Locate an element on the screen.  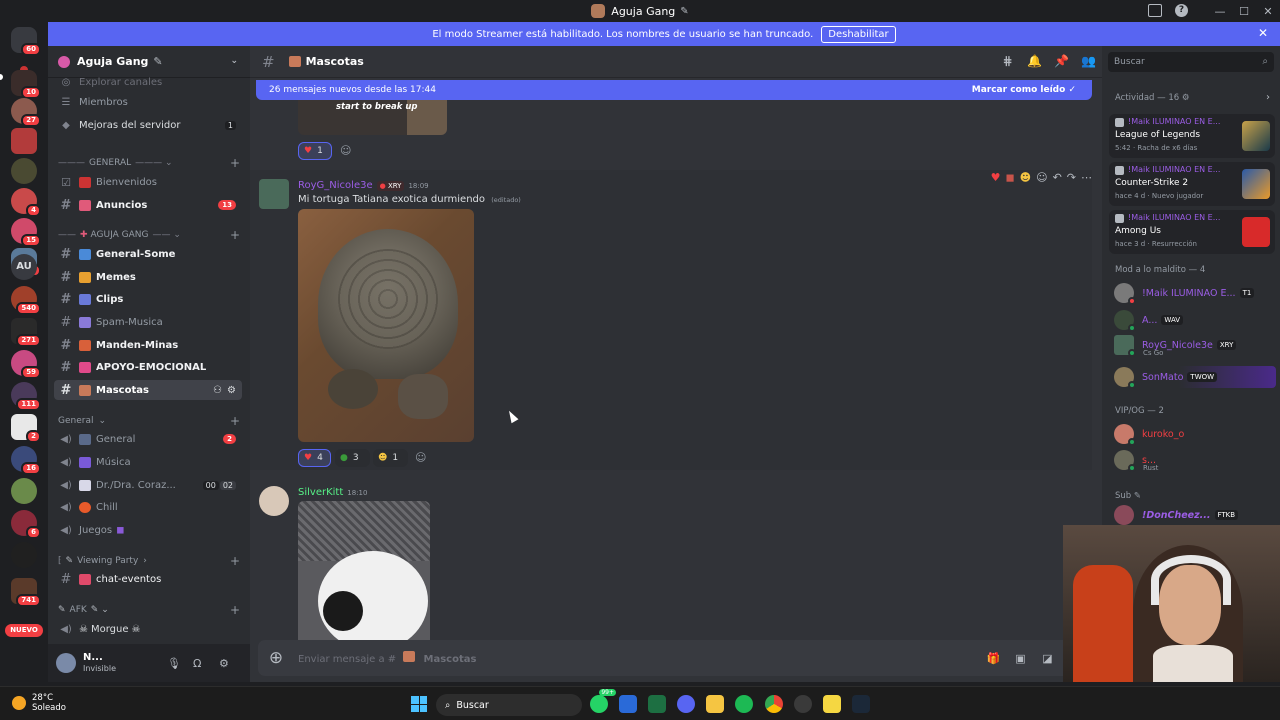
channel-bienvenidos: ☑ Bienvenidos is located at coordinates (148, 182).